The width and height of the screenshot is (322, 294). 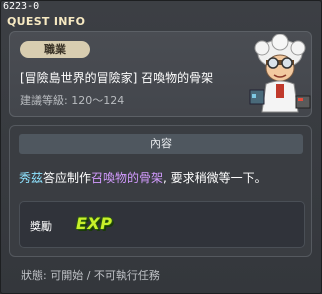 What do you see at coordinates (55, 49) in the screenshot?
I see `category-badge: 職業` at bounding box center [55, 49].